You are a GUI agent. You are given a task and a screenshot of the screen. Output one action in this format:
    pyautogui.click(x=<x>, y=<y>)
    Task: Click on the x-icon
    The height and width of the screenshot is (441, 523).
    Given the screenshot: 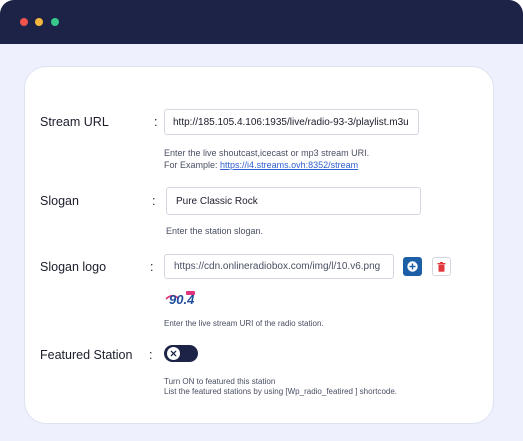 What is the action you would take?
    pyautogui.click(x=173, y=353)
    